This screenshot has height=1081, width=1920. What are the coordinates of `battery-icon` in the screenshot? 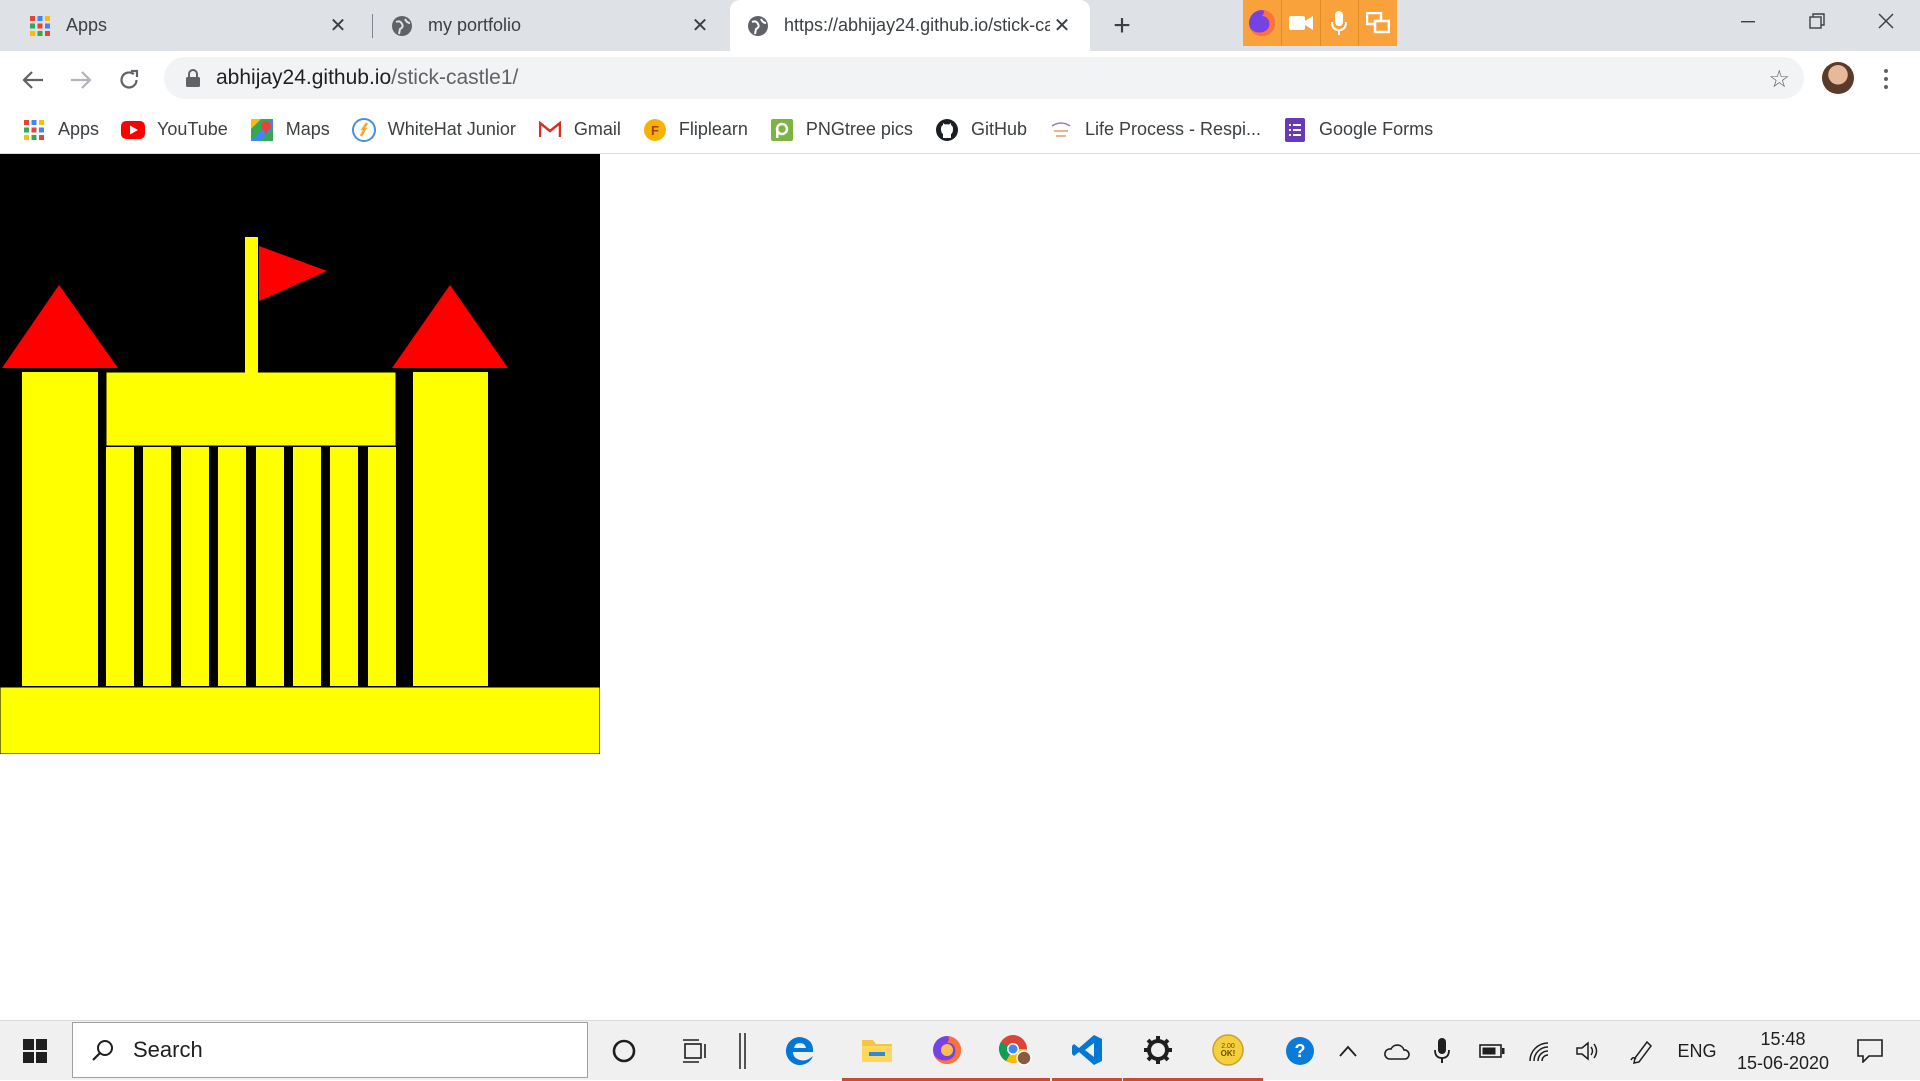 It's located at (1492, 1051).